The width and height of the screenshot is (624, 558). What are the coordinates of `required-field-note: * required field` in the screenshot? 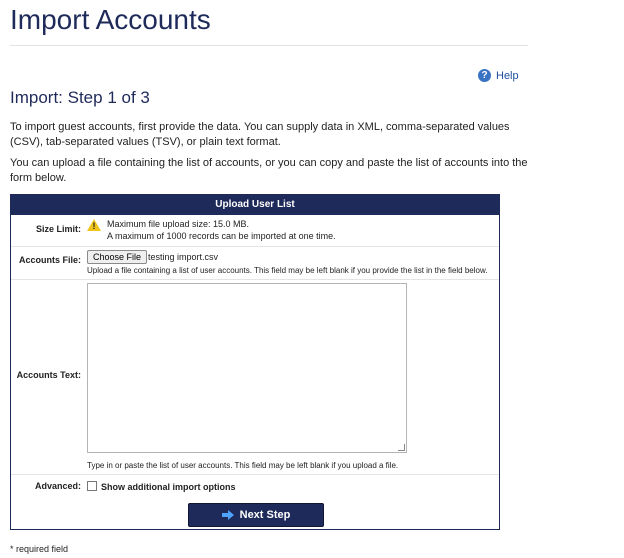 It's located at (39, 549).